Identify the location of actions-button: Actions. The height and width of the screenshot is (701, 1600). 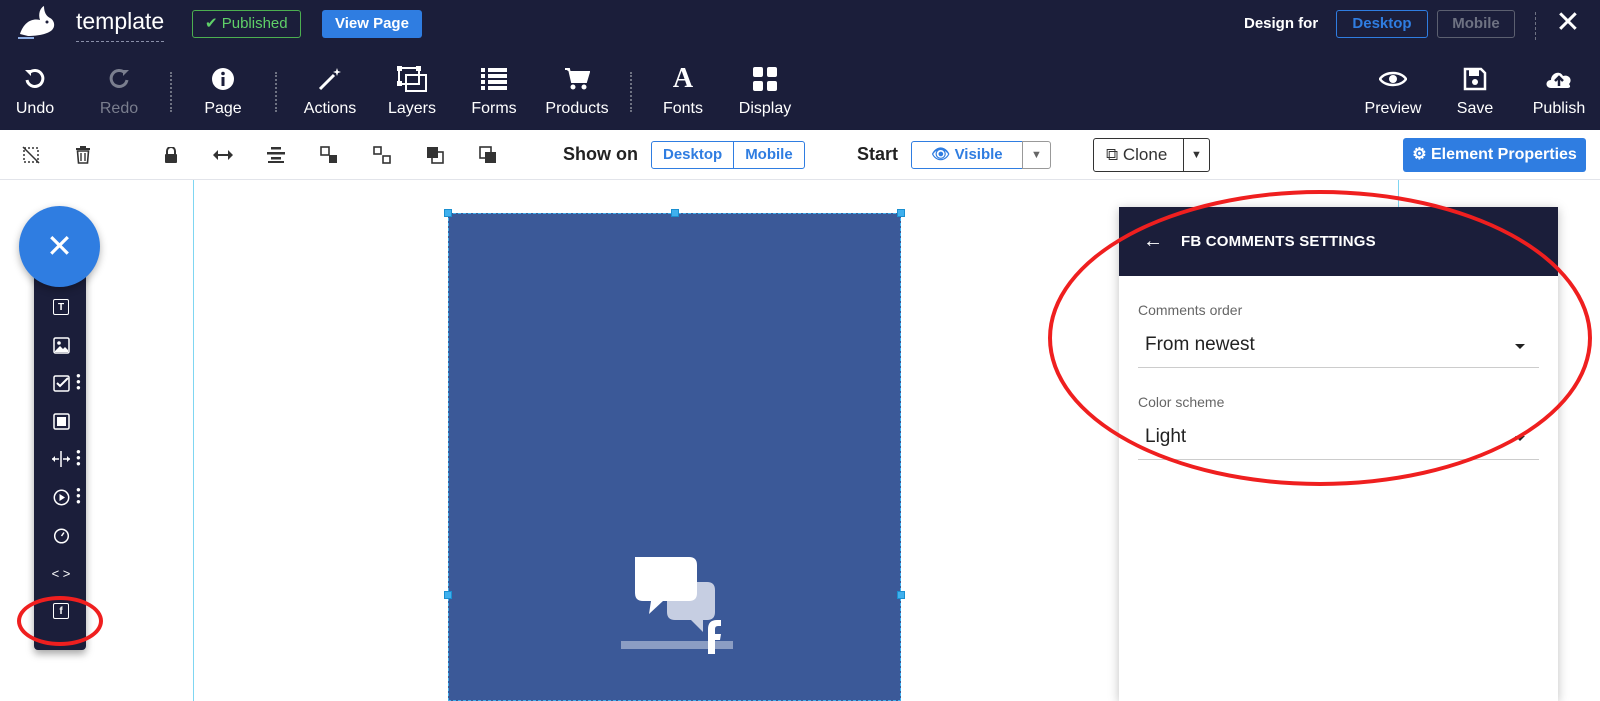
(330, 90).